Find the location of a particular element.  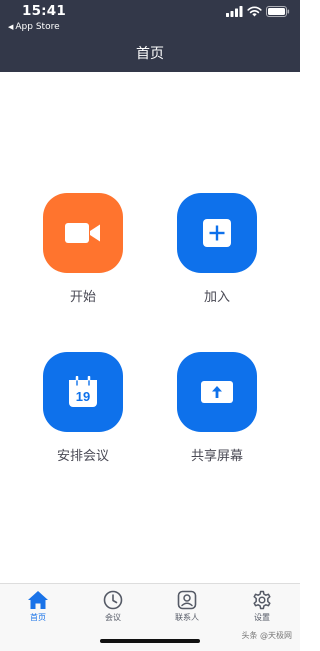

schedule-meeting-tile: 19 安排会议 is located at coordinates (83, 408).